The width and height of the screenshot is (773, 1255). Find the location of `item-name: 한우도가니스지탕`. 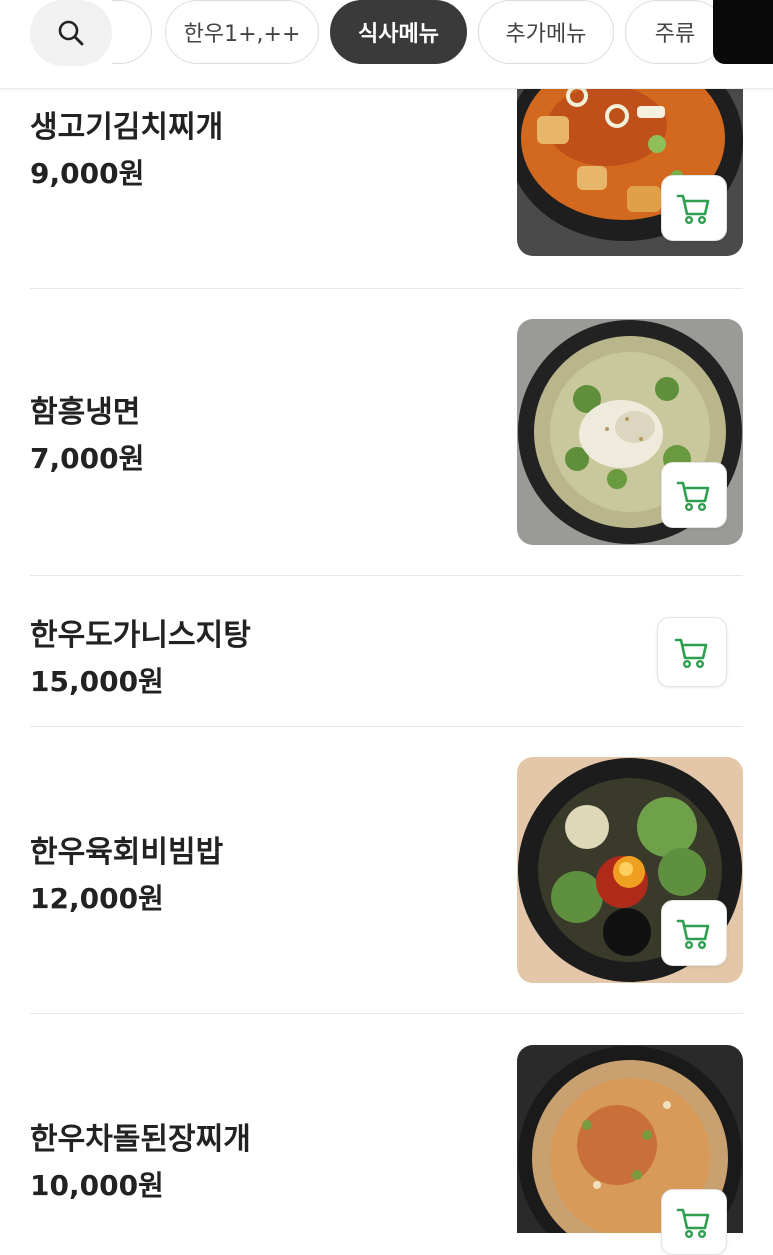

item-name: 한우도가니스지탕 is located at coordinates (140, 635).